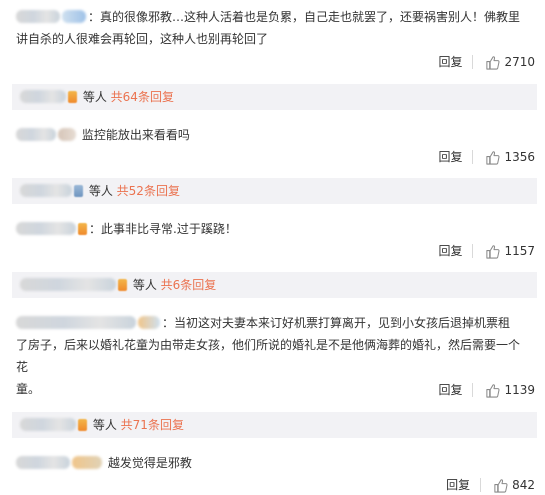  What do you see at coordinates (273, 135) in the screenshot?
I see `comment-text: 监控能放出来看看吗` at bounding box center [273, 135].